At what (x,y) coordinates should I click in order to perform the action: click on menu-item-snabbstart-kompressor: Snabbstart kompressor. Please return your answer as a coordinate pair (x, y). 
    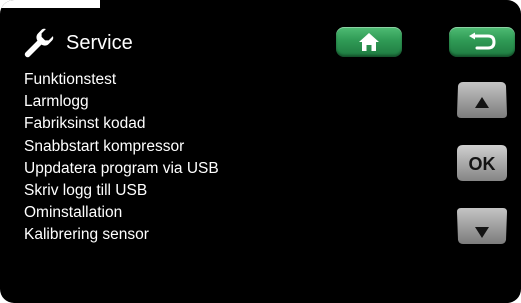
    Looking at the image, I should click on (121, 147).